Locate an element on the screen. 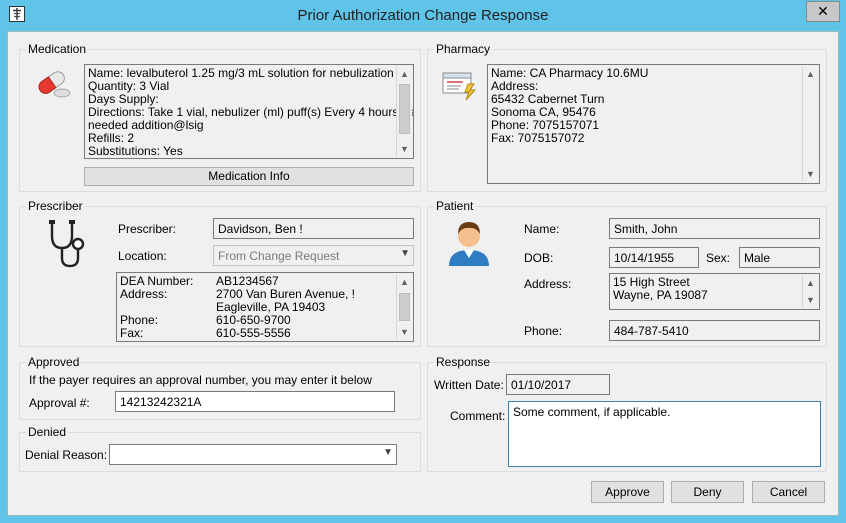 This screenshot has width=846, height=523. cancel-button: Cancel is located at coordinates (788, 492).